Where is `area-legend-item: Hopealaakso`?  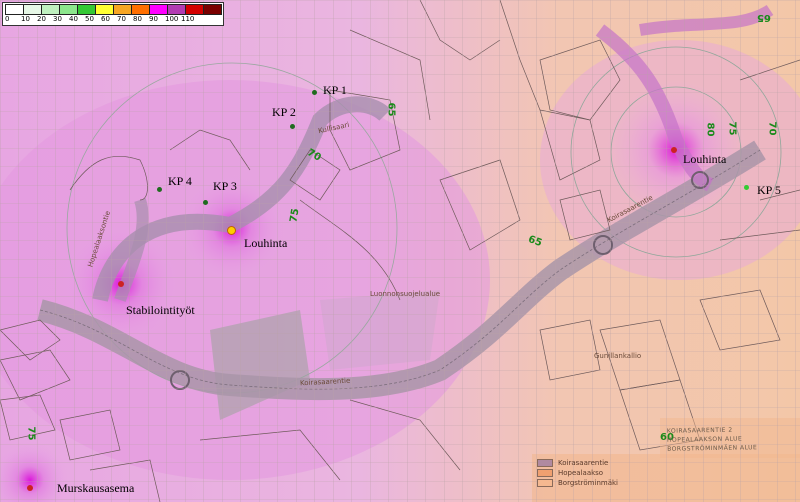
area-legend-item: Hopealaakso is located at coordinates (577, 473).